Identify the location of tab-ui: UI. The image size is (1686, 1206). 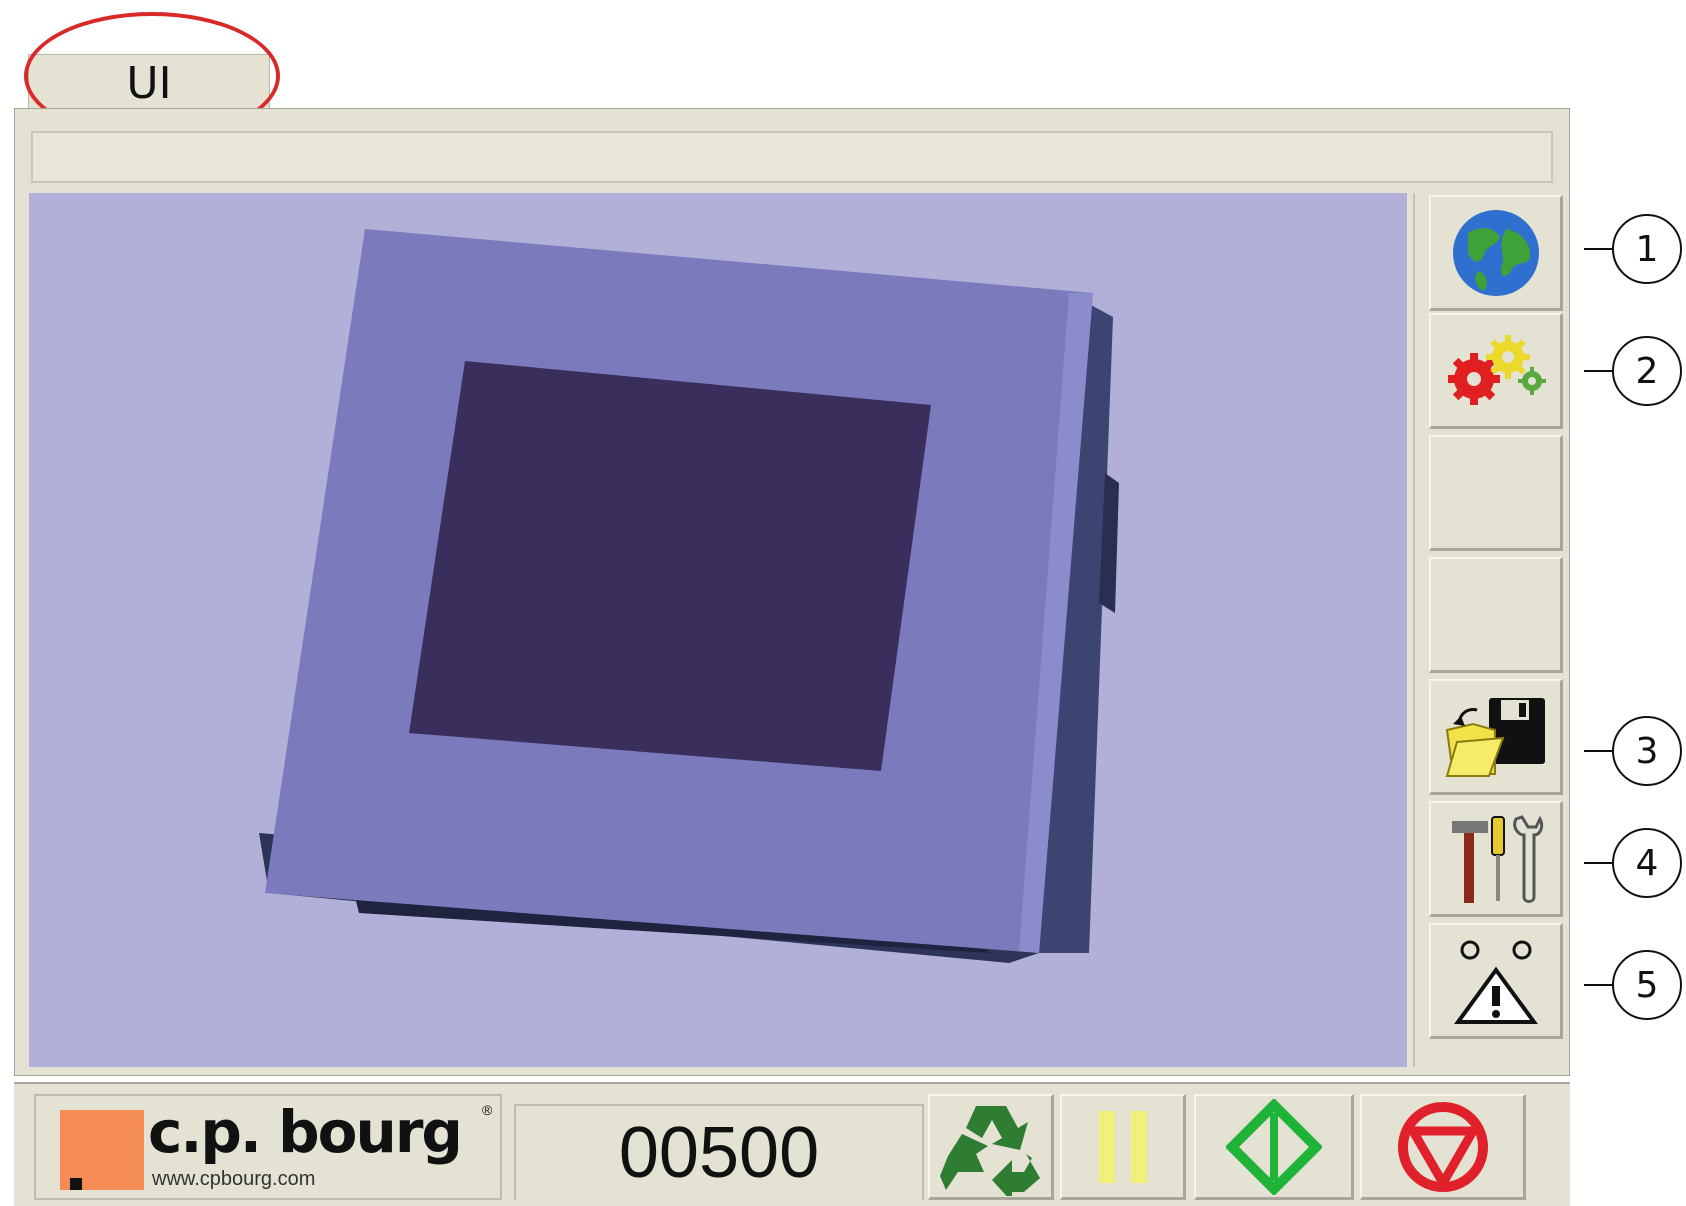
(149, 82).